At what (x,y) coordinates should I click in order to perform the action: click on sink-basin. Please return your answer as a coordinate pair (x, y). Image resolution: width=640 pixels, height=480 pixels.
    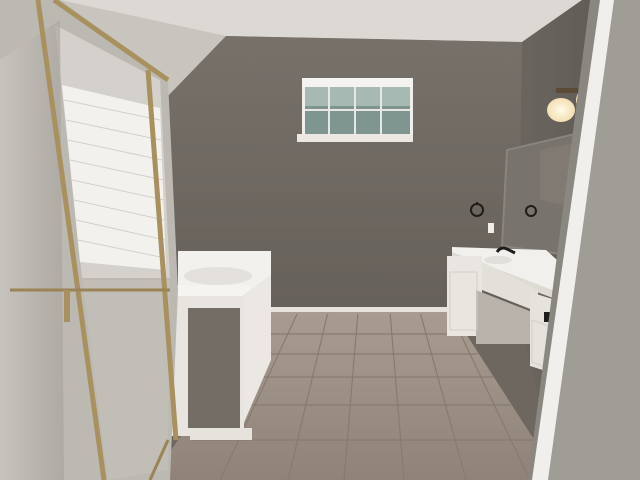
    Looking at the image, I should click on (498, 260).